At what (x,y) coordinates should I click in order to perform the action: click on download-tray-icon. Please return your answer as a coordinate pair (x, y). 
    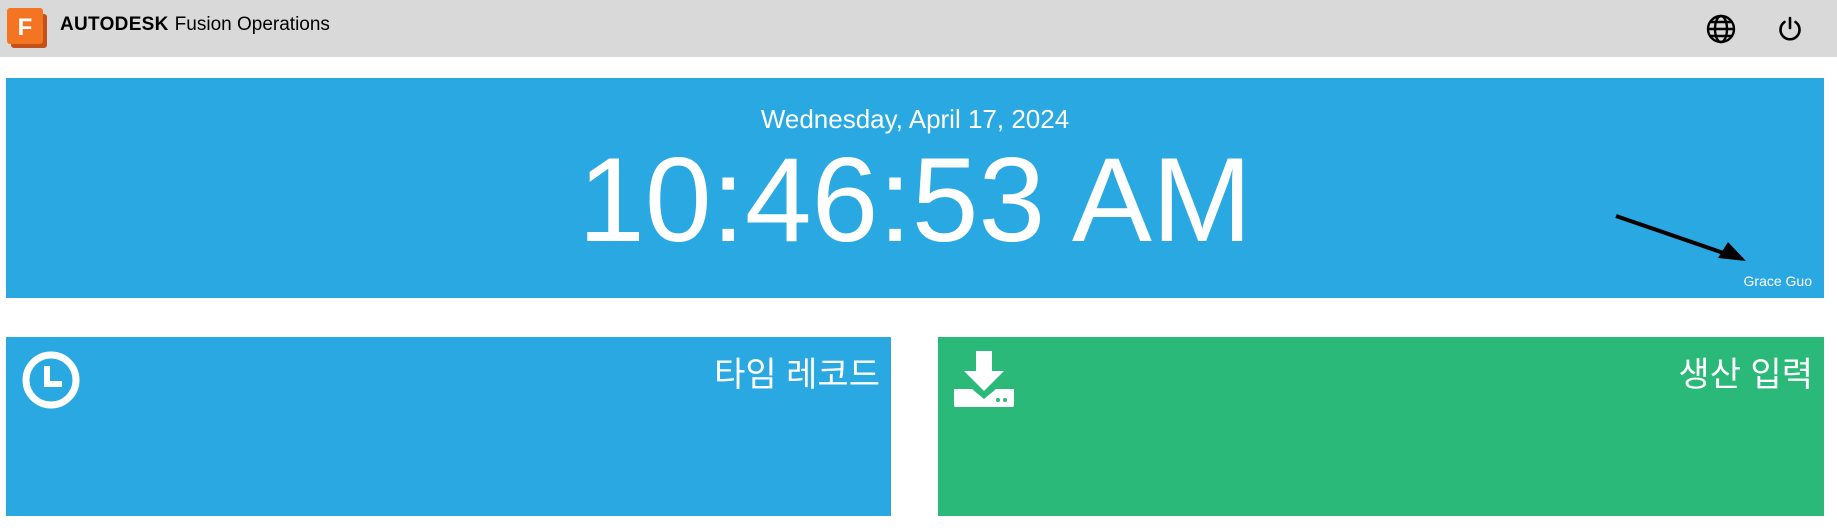
    Looking at the image, I should click on (984, 379).